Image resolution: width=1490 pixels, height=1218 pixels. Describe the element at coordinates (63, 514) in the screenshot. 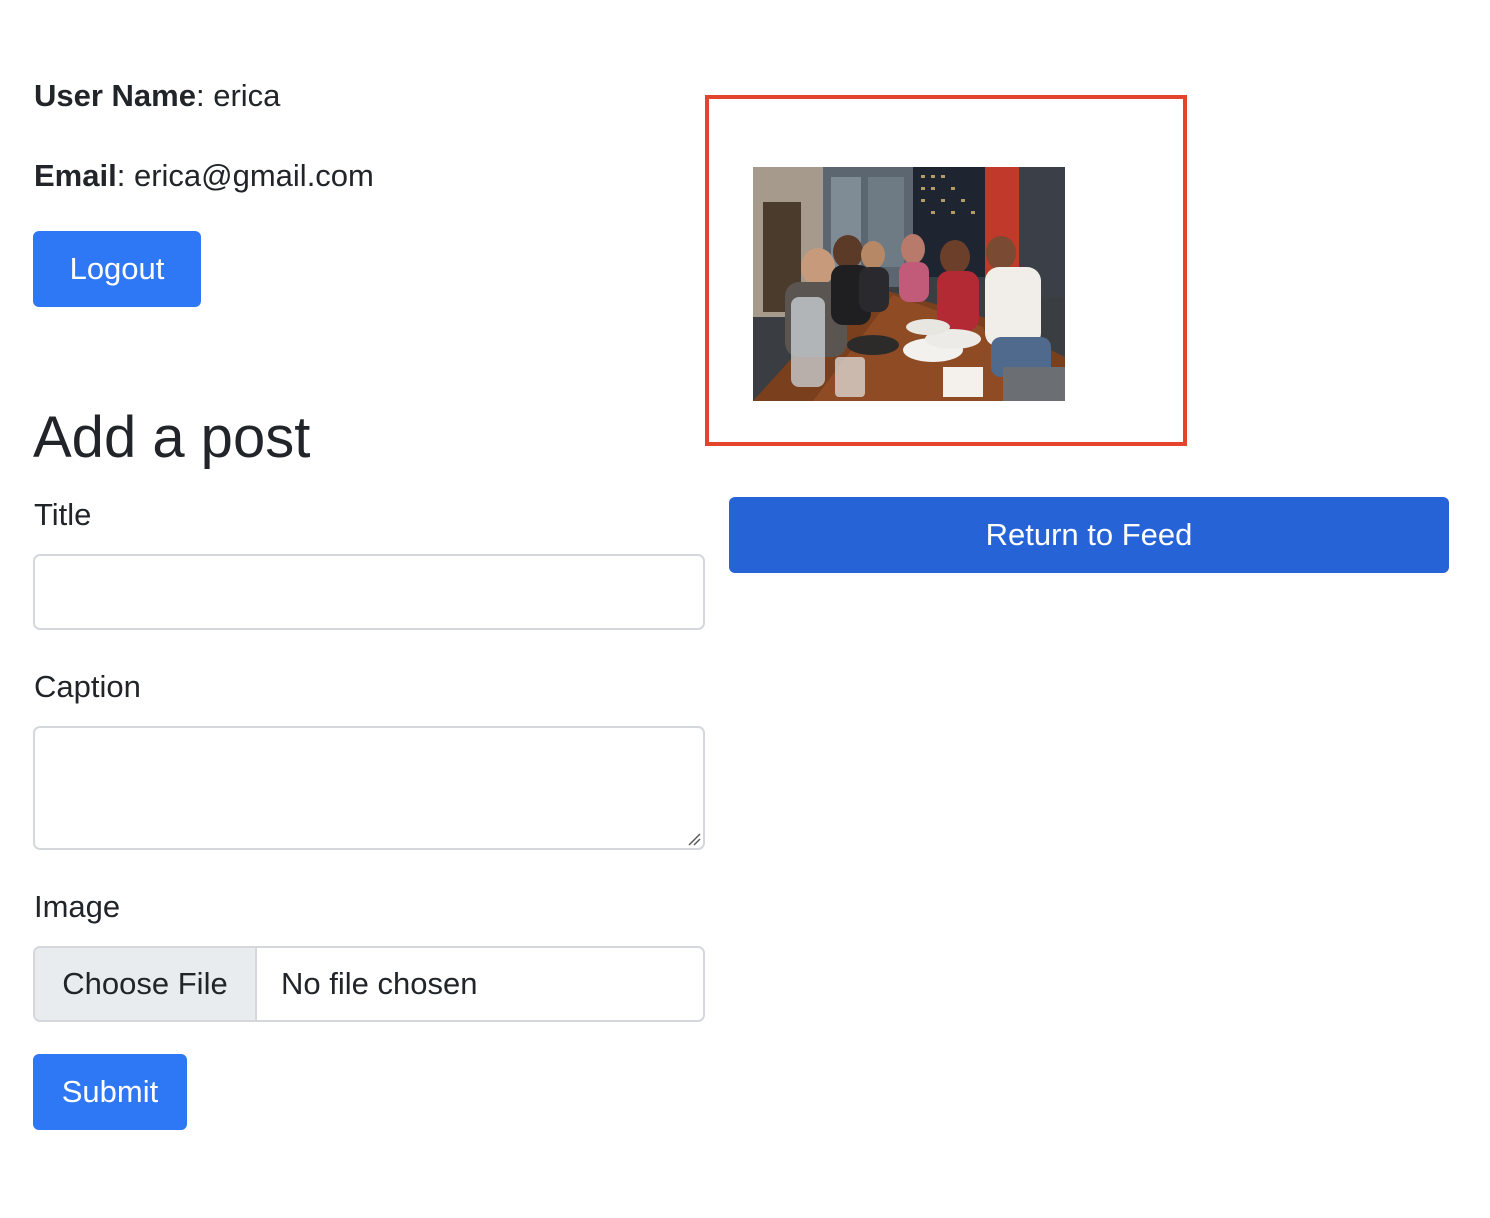

I see `title-label: Title` at that location.